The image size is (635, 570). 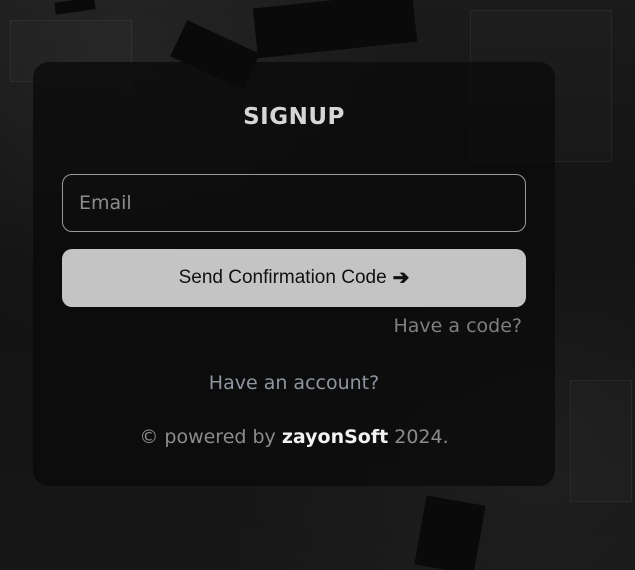 I want to click on arrow-right-icon: ➔, so click(x=401, y=278).